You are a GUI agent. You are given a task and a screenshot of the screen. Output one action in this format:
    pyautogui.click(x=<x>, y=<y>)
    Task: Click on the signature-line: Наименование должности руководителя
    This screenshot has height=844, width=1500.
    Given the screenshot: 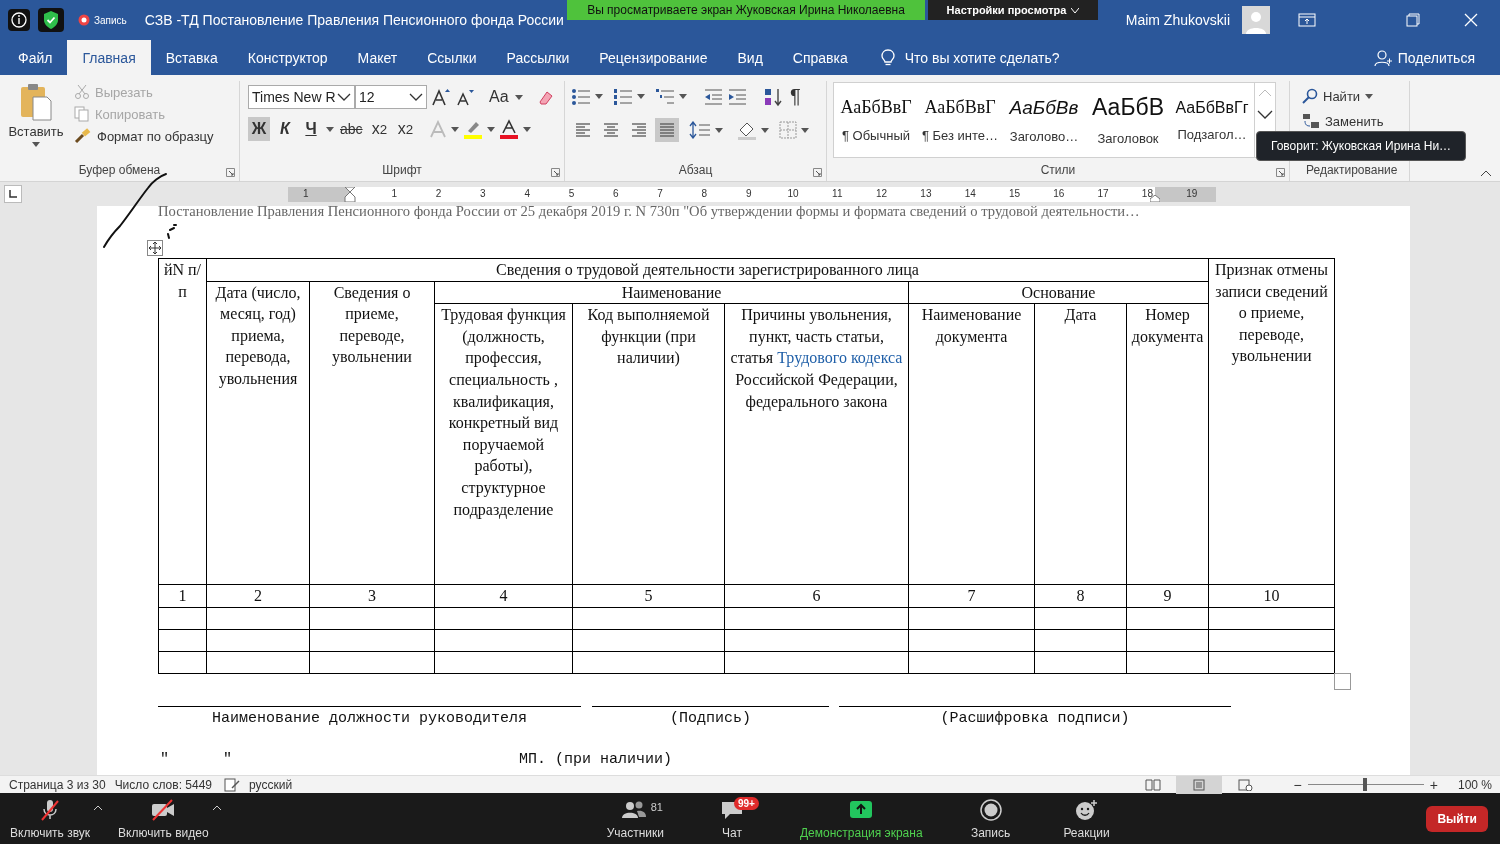 What is the action you would take?
    pyautogui.click(x=369, y=717)
    